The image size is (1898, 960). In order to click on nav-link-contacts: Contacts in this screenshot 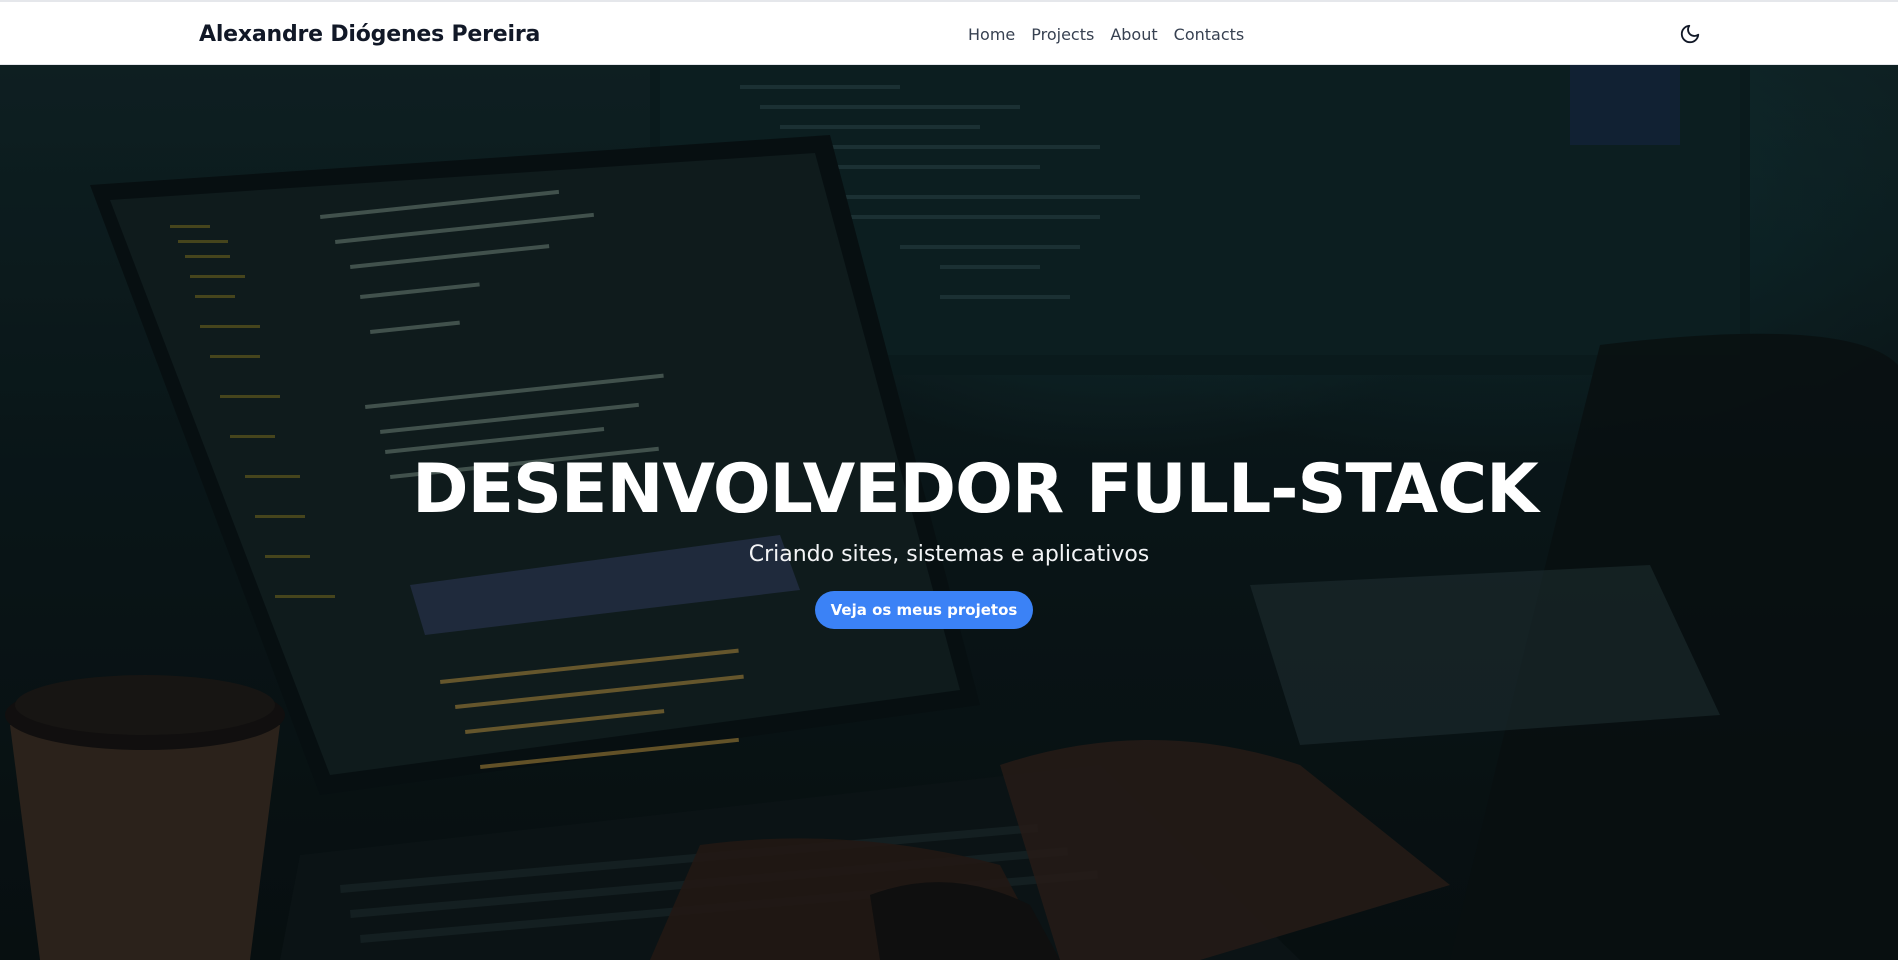, I will do `click(1209, 34)`.